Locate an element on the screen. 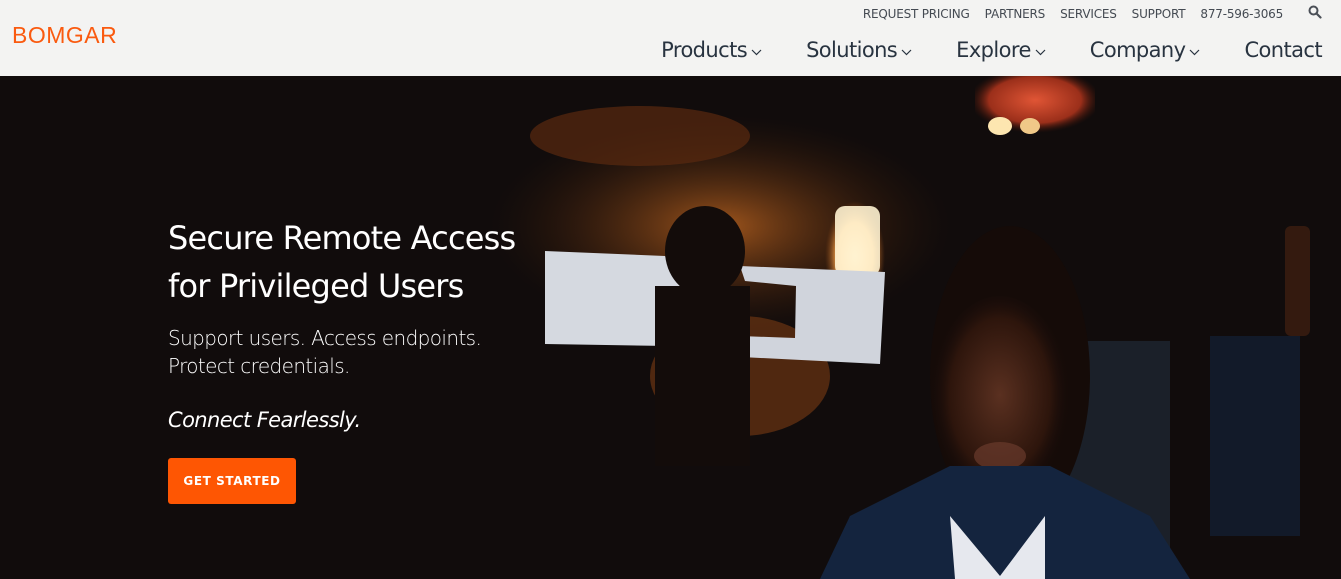 This screenshot has width=1341, height=579. nav-item-products: Products is located at coordinates (711, 50).